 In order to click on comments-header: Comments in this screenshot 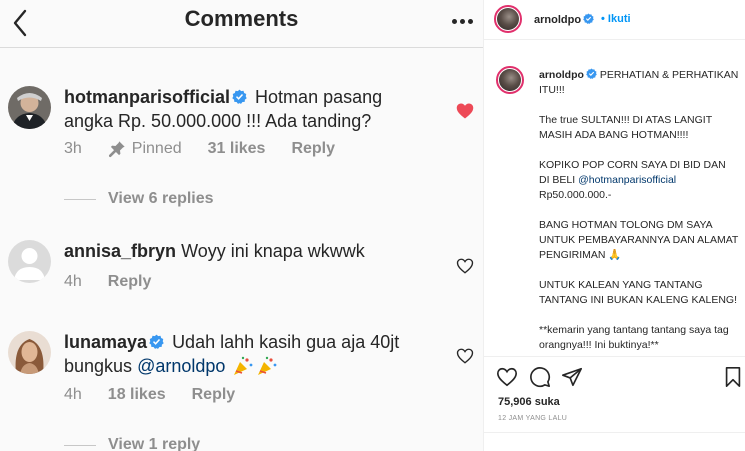, I will do `click(241, 24)`.